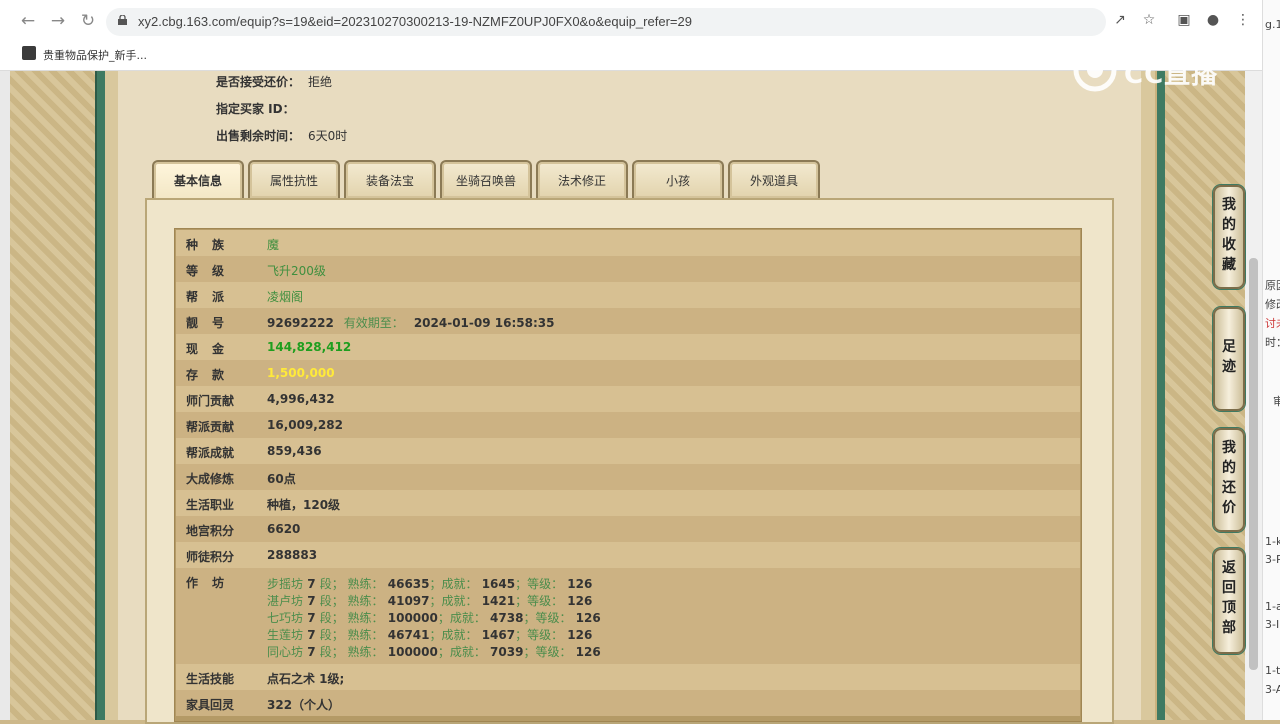  I want to click on row-label: 地宫积分, so click(210, 531).